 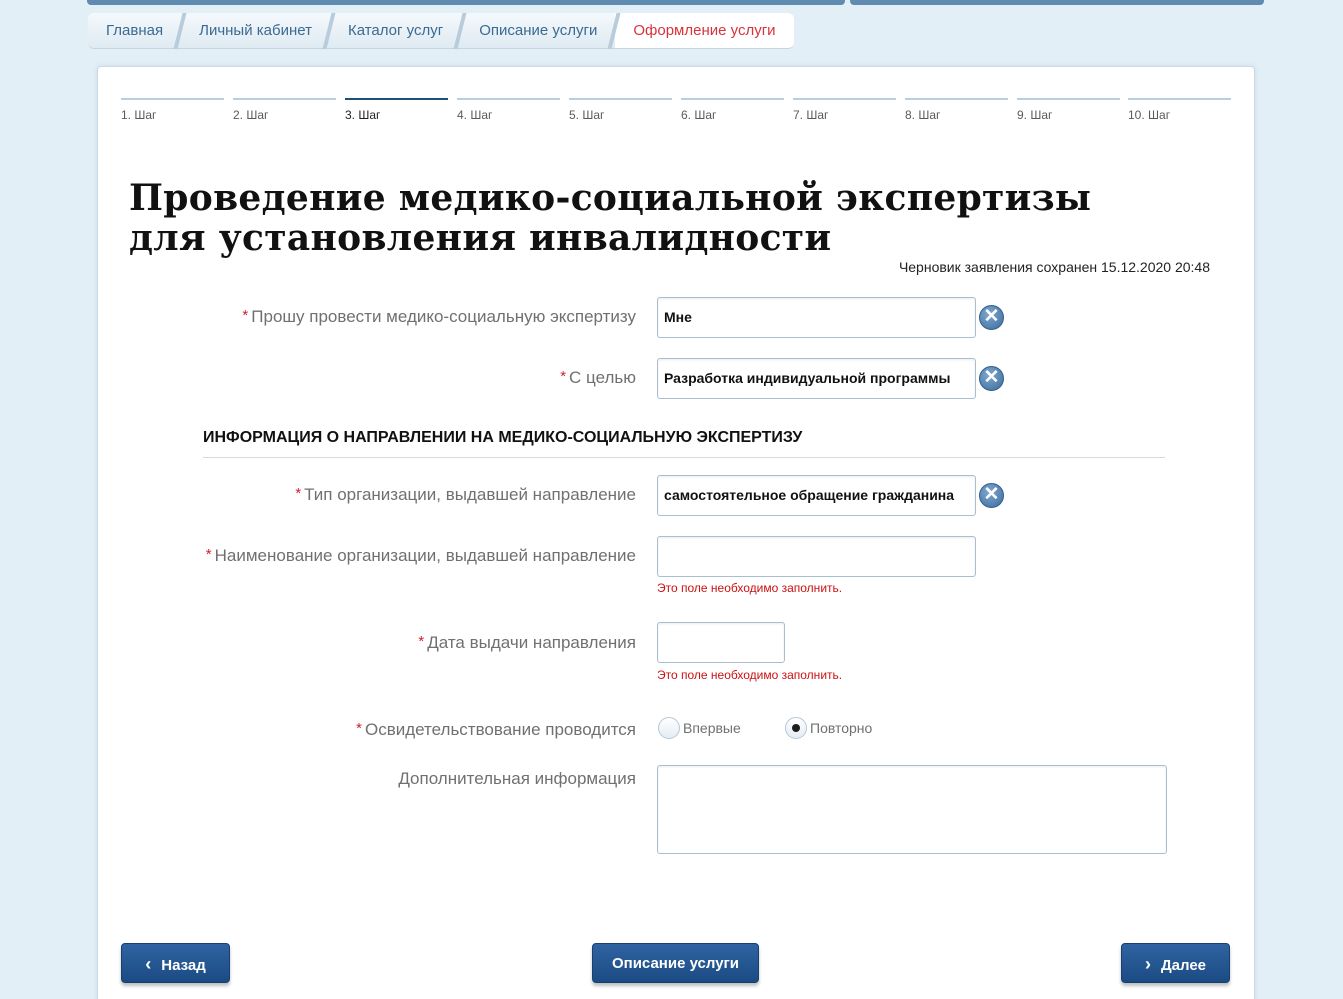 I want to click on step-8: 8. Шаг, so click(x=956, y=110).